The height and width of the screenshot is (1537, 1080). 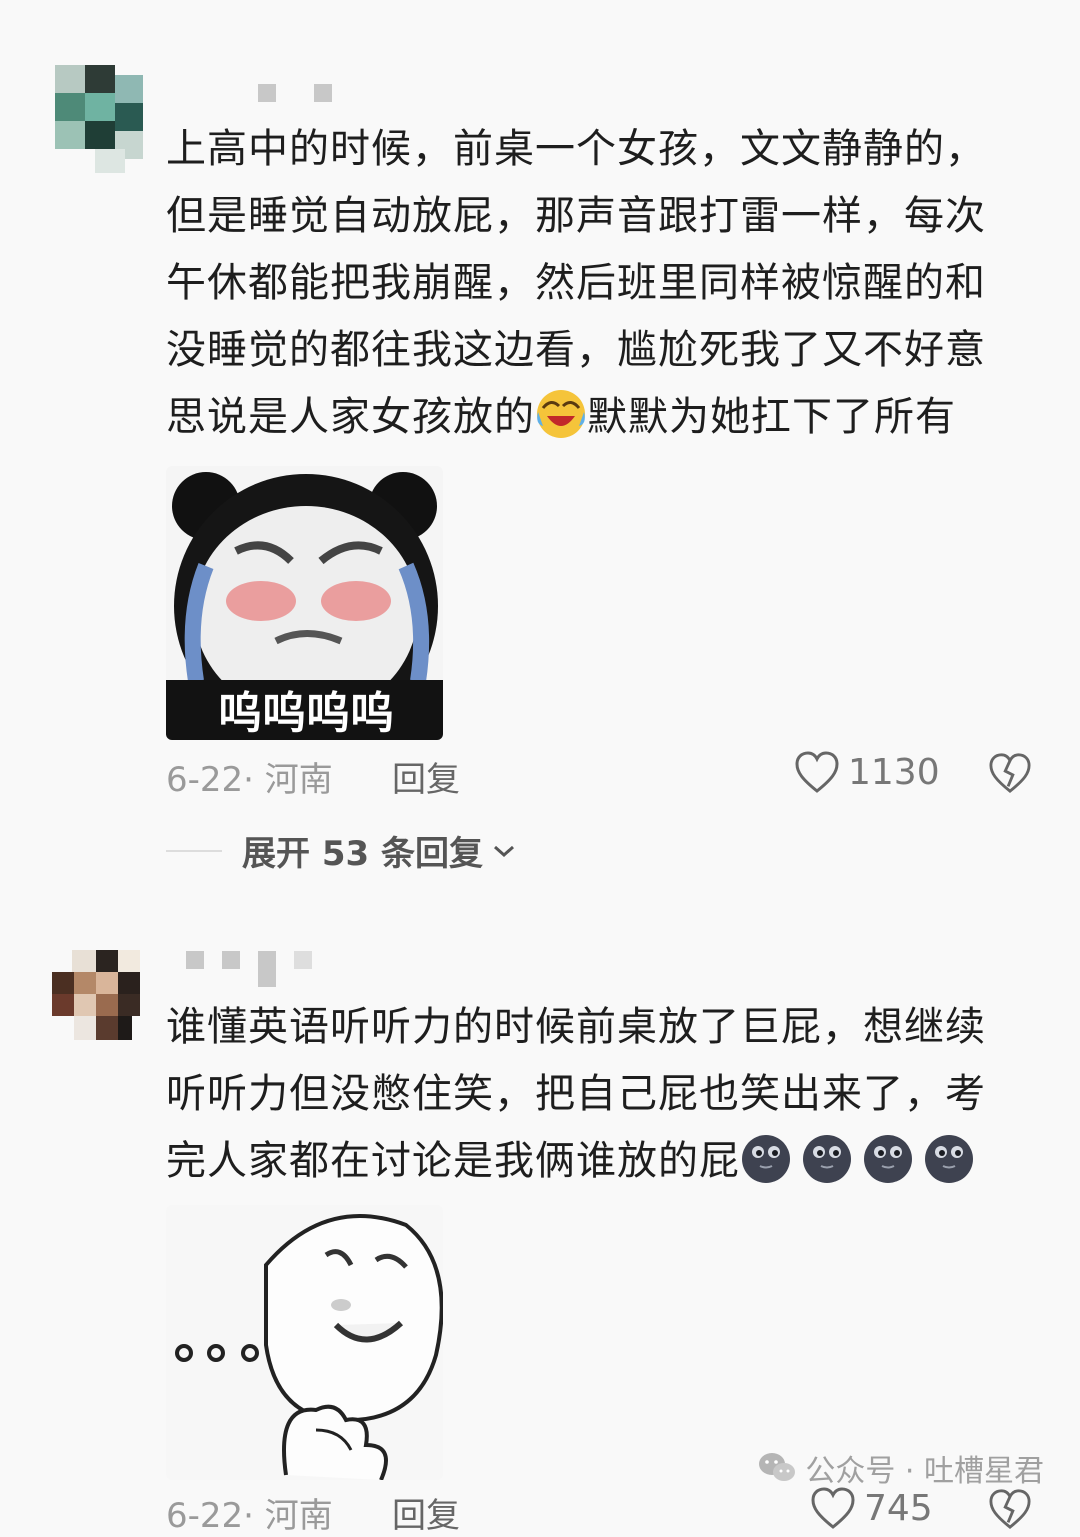 What do you see at coordinates (862, 1159) in the screenshot?
I see `emoji-row` at bounding box center [862, 1159].